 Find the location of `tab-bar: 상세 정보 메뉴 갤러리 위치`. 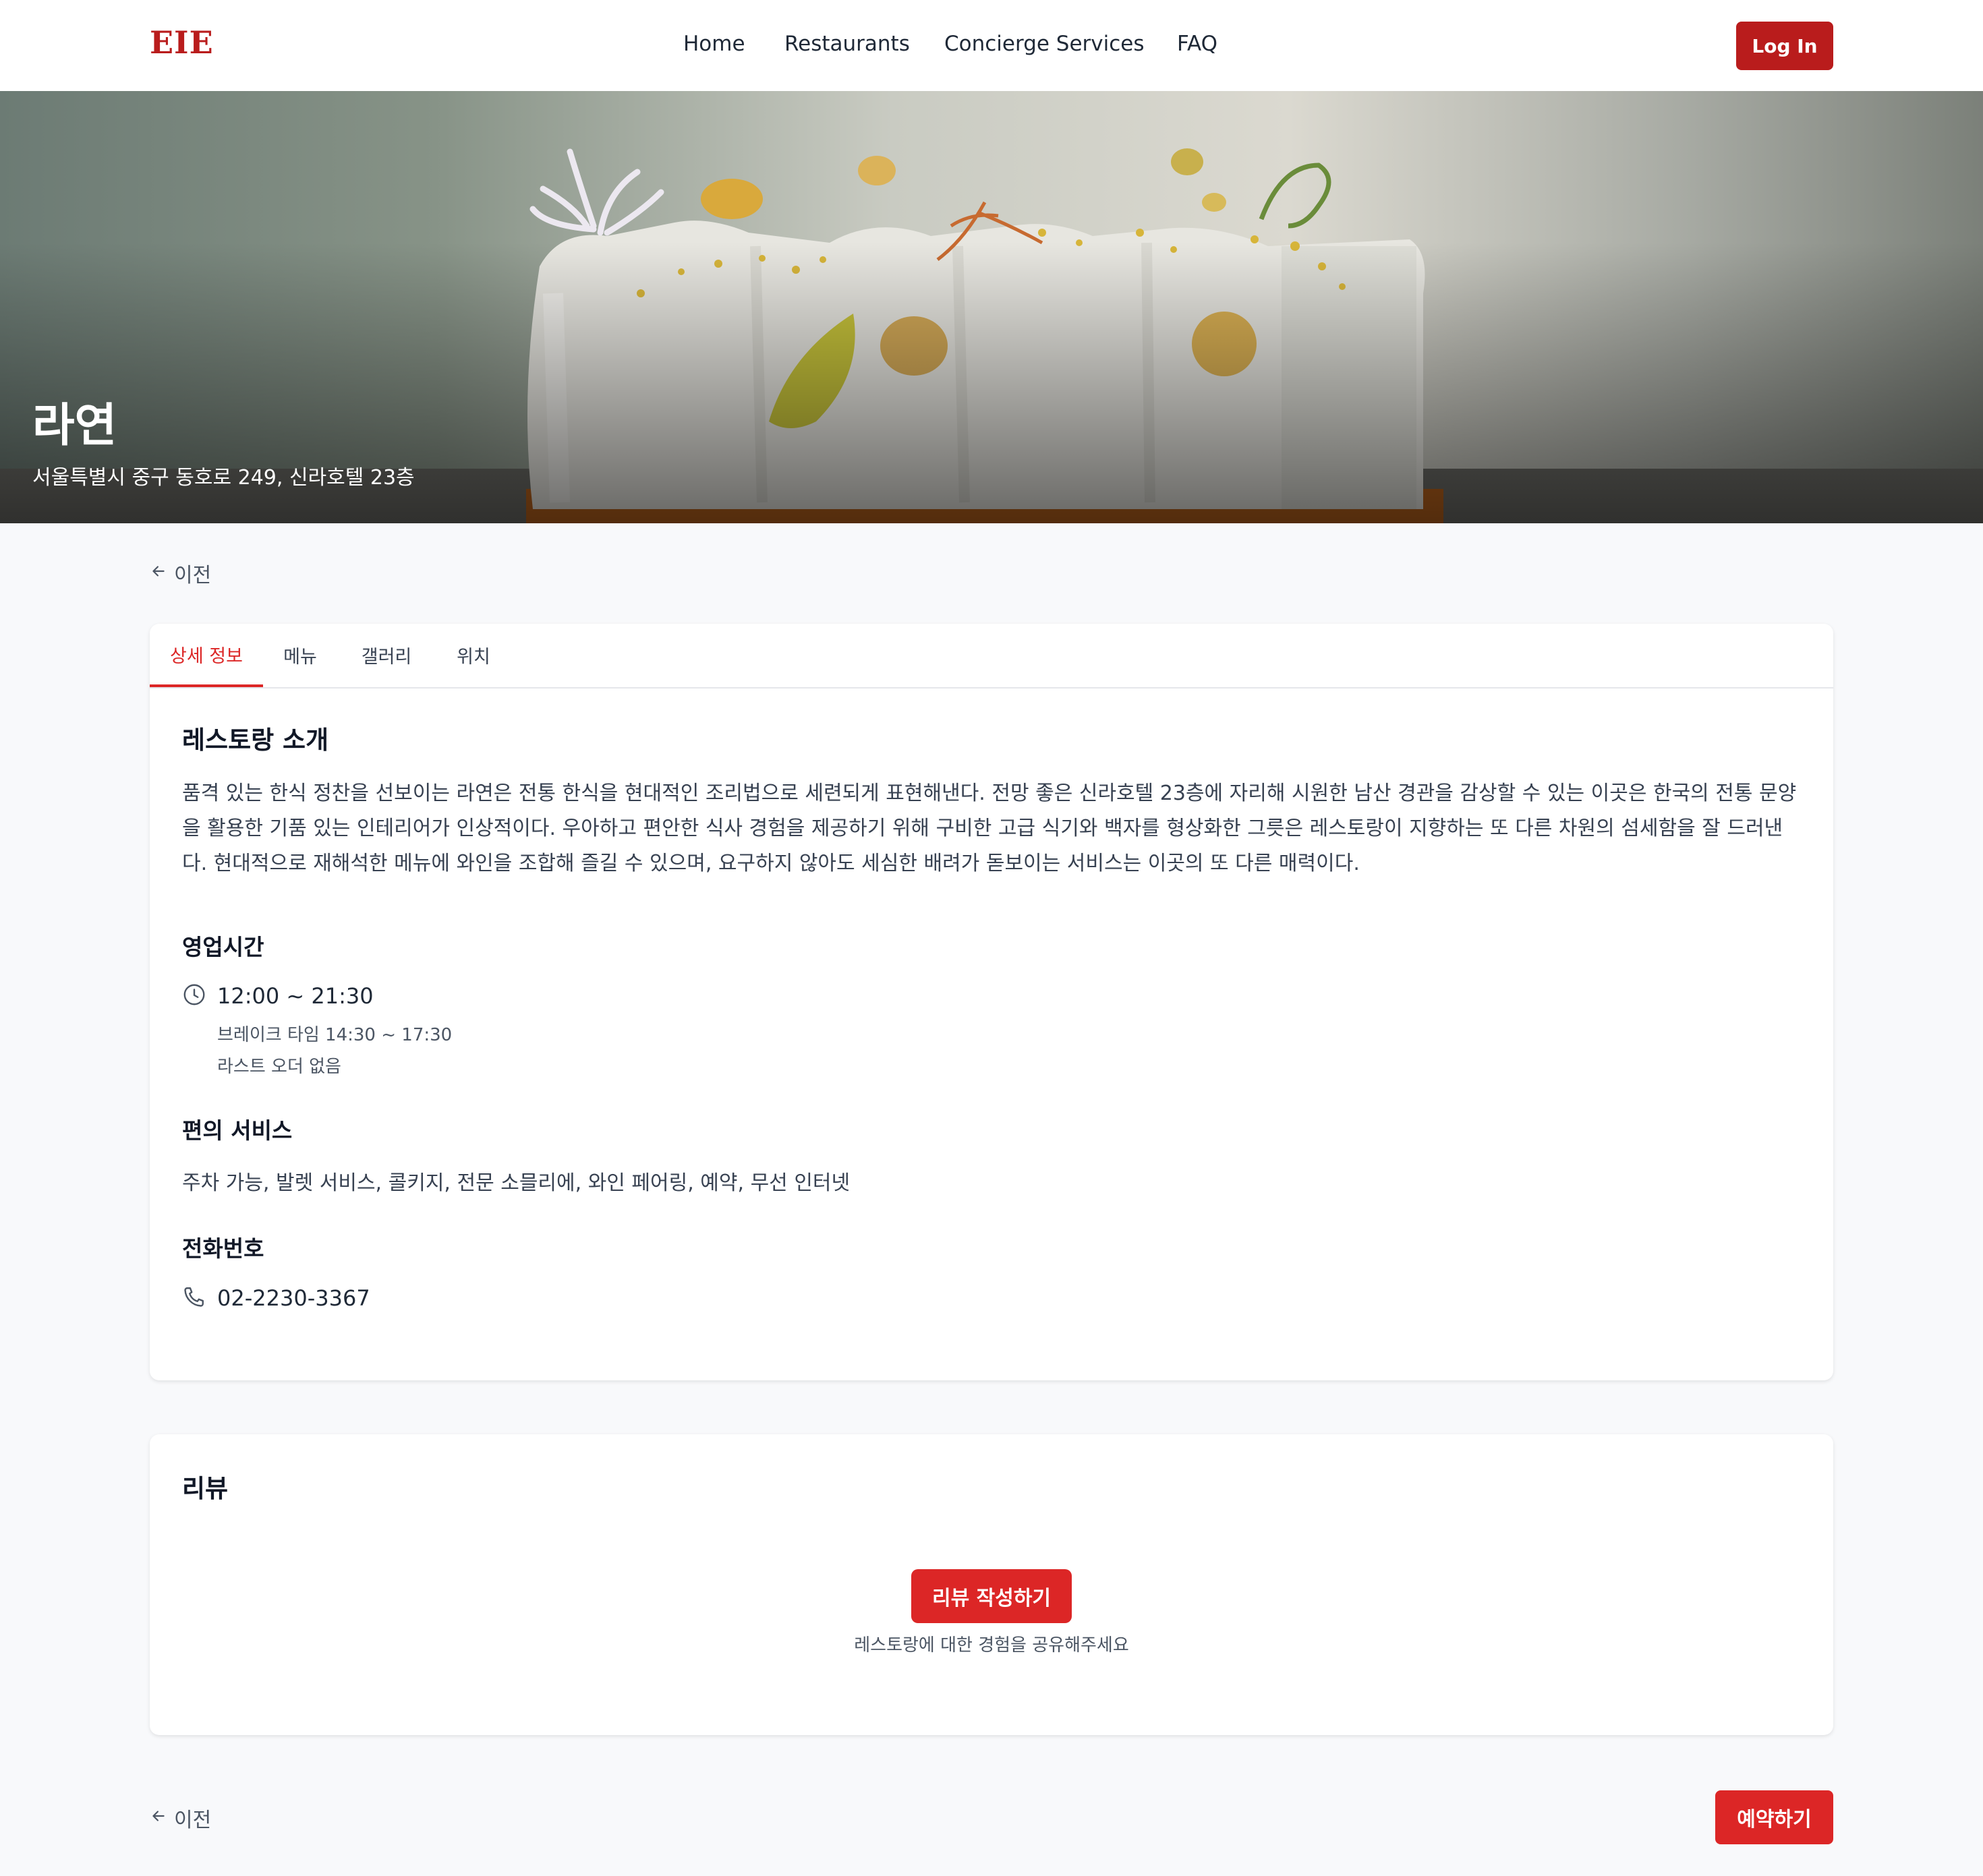

tab-bar: 상세 정보 메뉴 갤러리 위치 is located at coordinates (991, 656).